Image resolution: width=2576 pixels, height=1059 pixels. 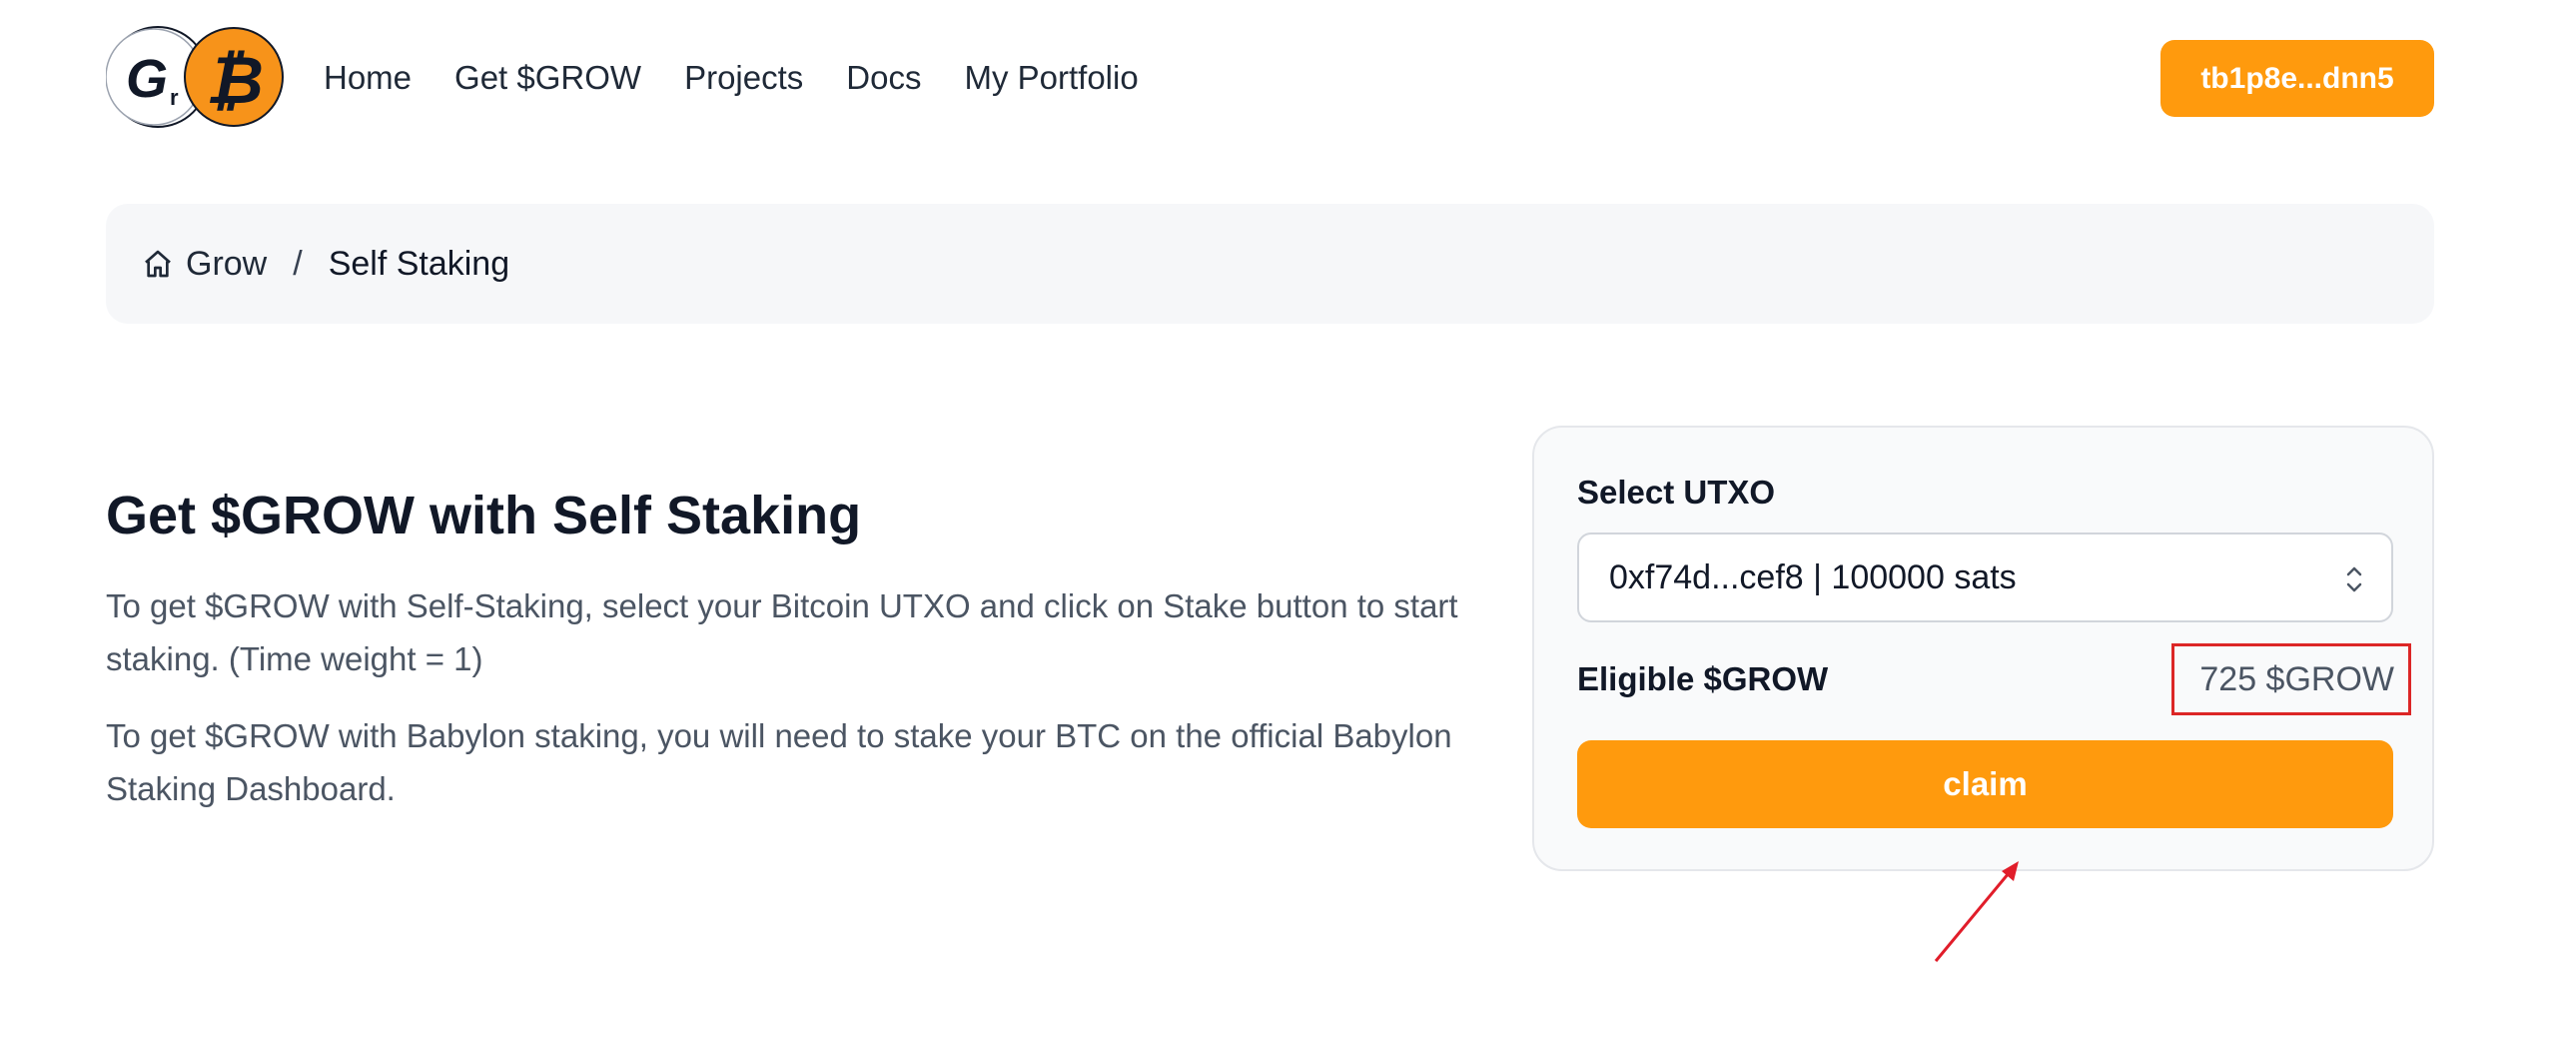 I want to click on nav-home: Home, so click(x=368, y=78).